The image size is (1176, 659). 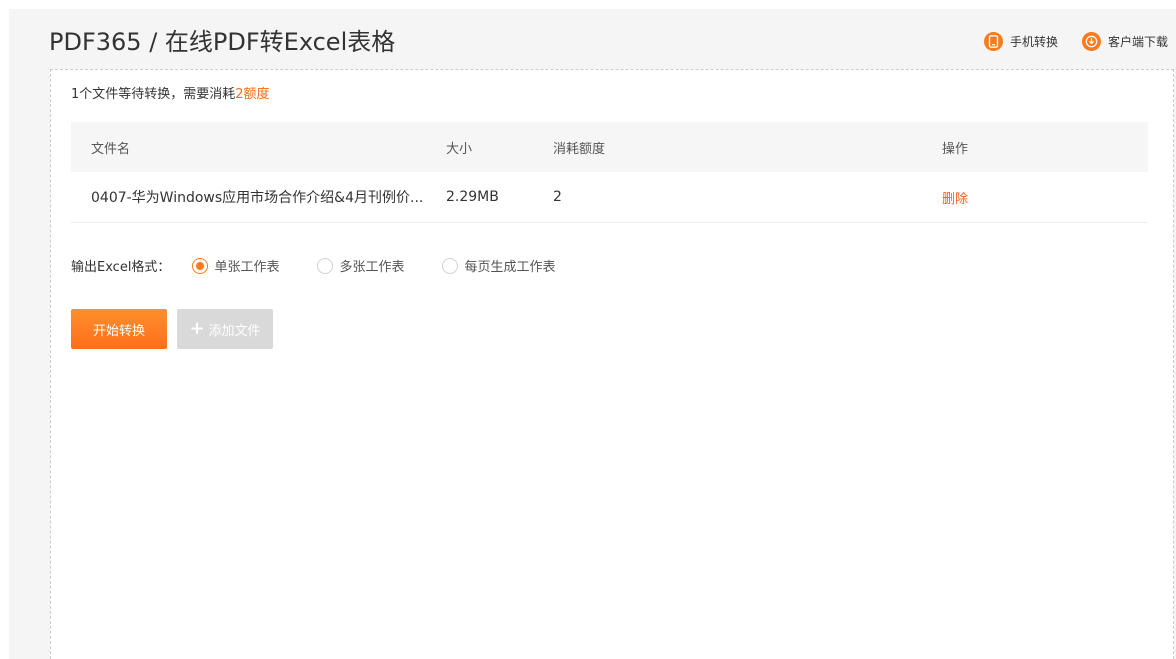 I want to click on delete-button: 删除, so click(x=955, y=199).